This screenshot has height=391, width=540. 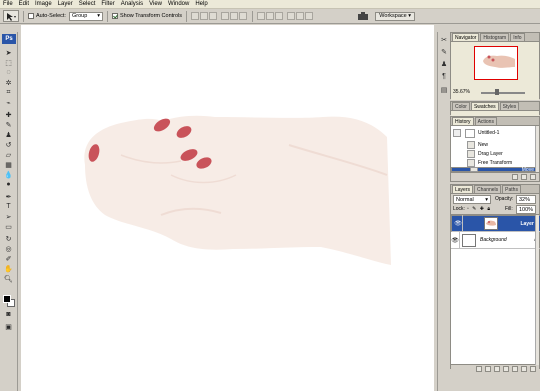 What do you see at coordinates (132, 4) in the screenshot?
I see `menu-analysis: Analysis` at bounding box center [132, 4].